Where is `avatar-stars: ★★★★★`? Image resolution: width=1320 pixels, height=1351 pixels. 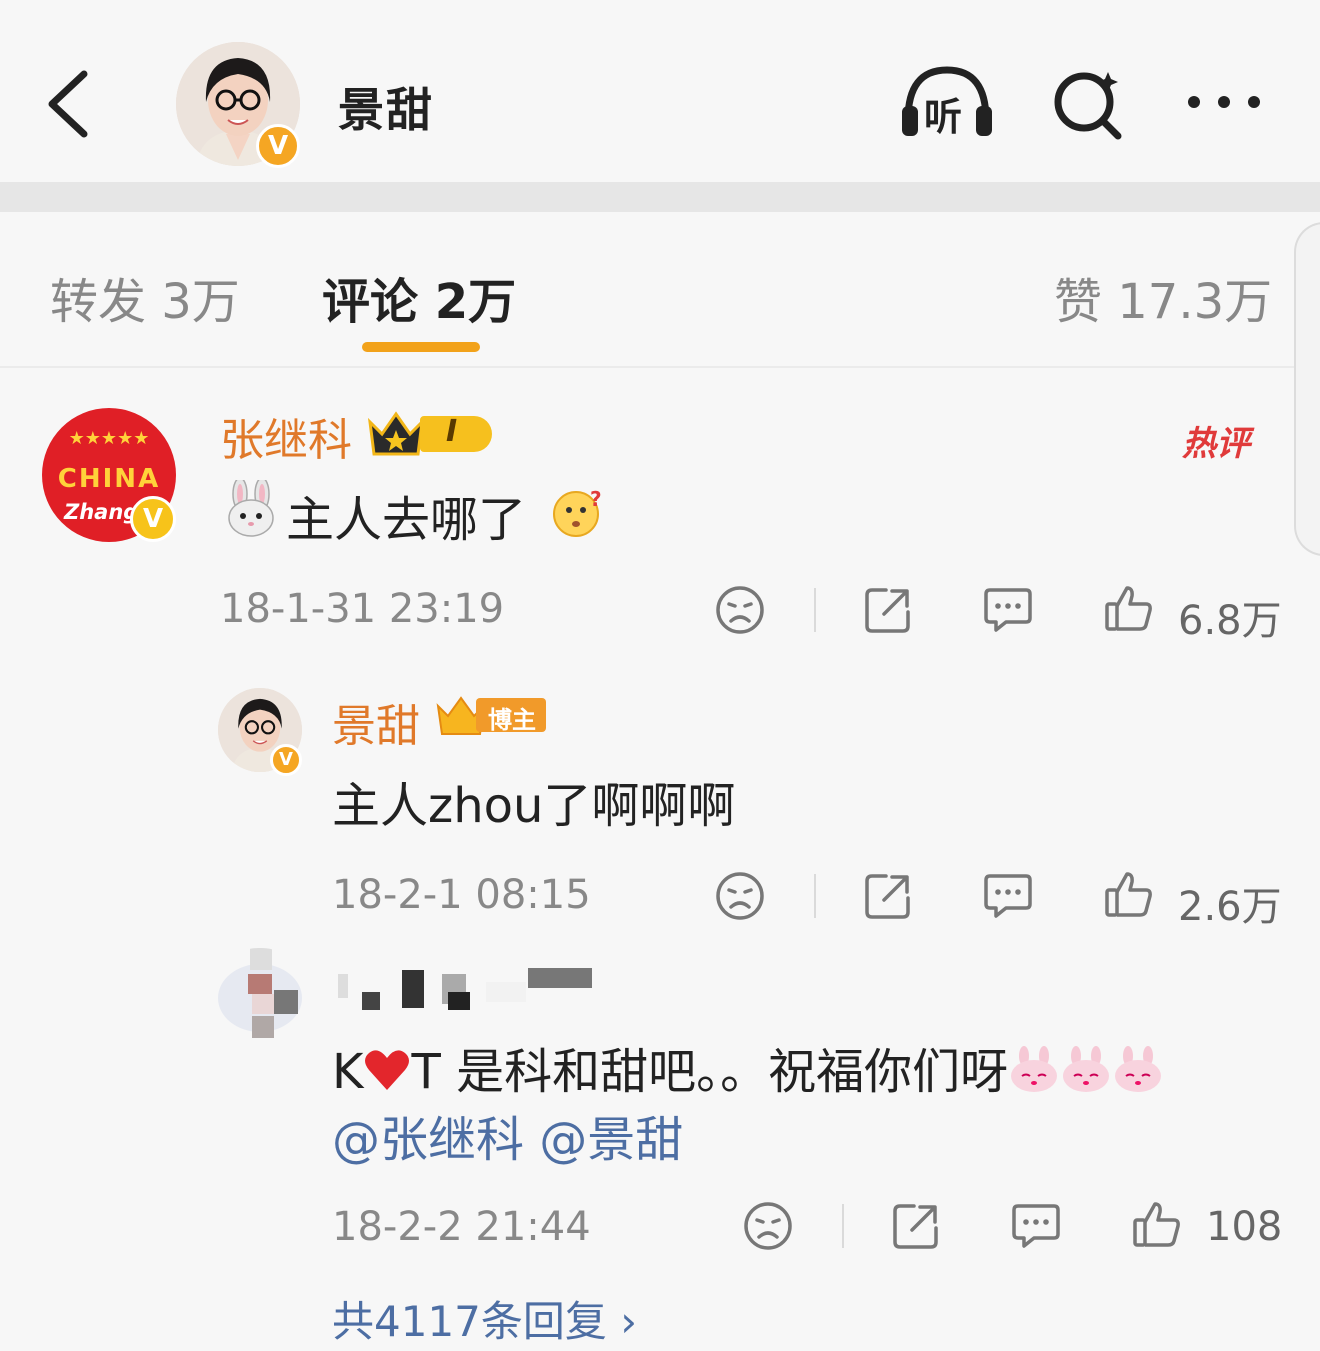 avatar-stars: ★★★★★ is located at coordinates (109, 438).